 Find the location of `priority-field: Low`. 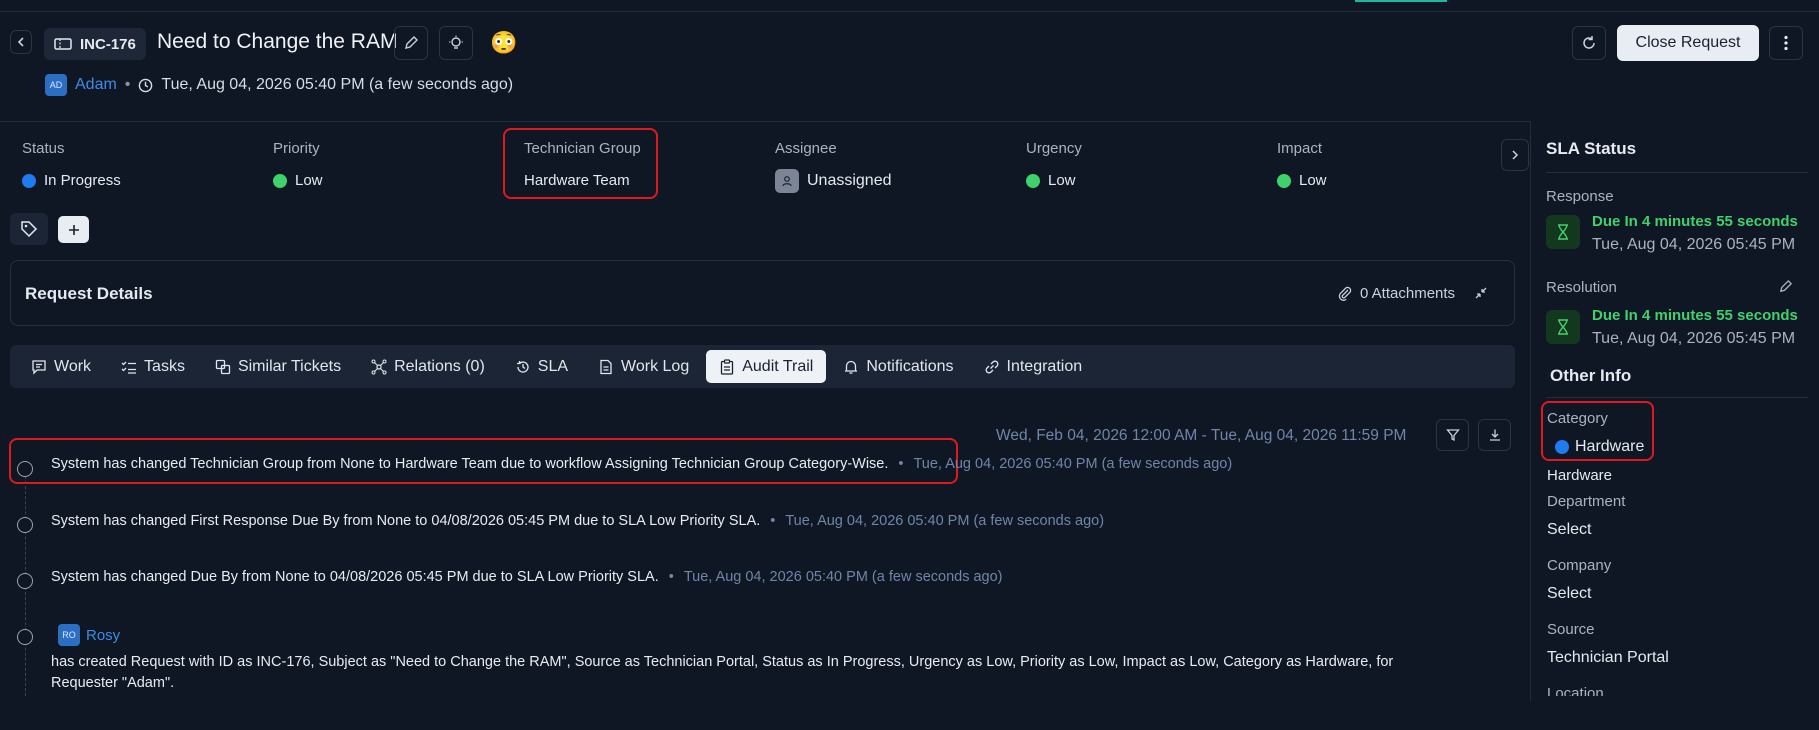

priority-field: Low is located at coordinates (298, 180).